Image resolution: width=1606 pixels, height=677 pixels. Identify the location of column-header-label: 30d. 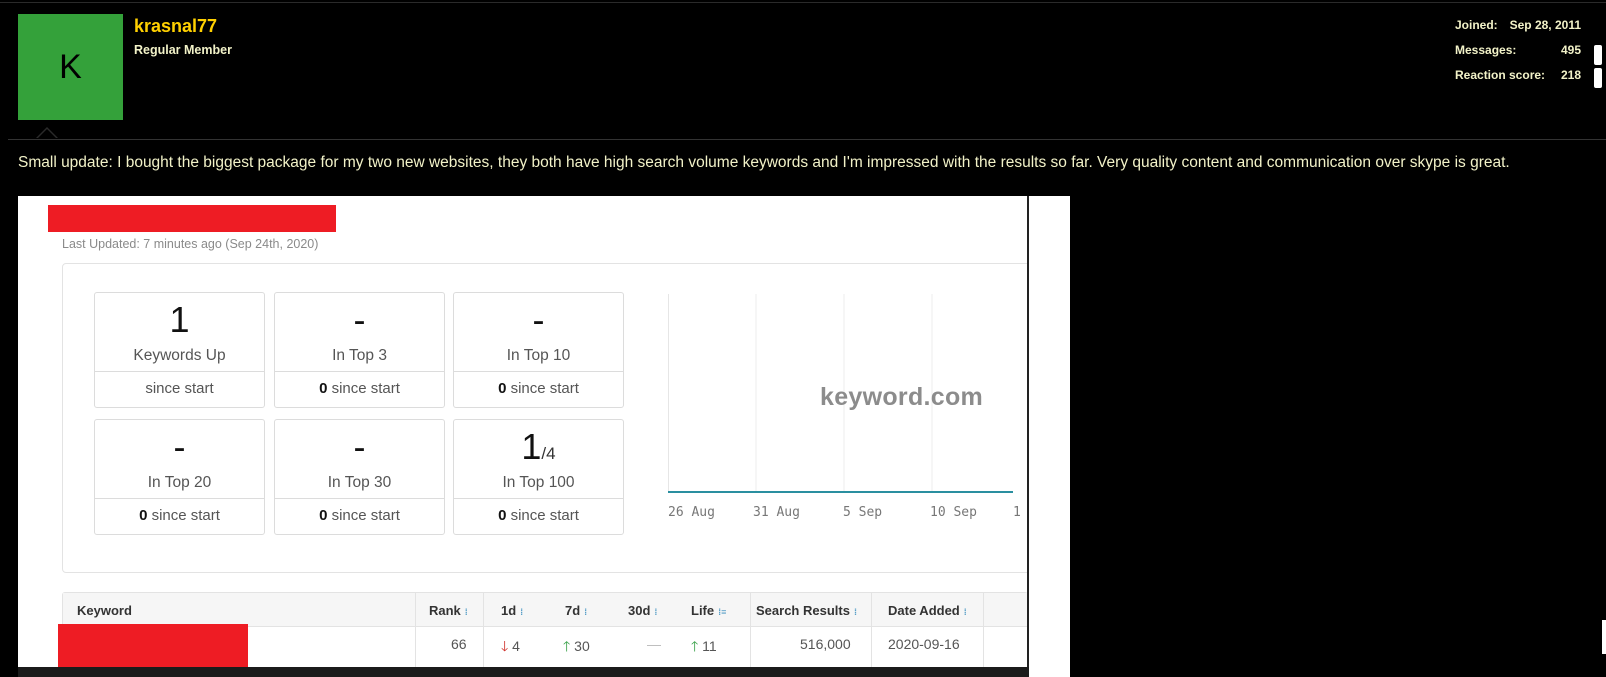
(639, 610).